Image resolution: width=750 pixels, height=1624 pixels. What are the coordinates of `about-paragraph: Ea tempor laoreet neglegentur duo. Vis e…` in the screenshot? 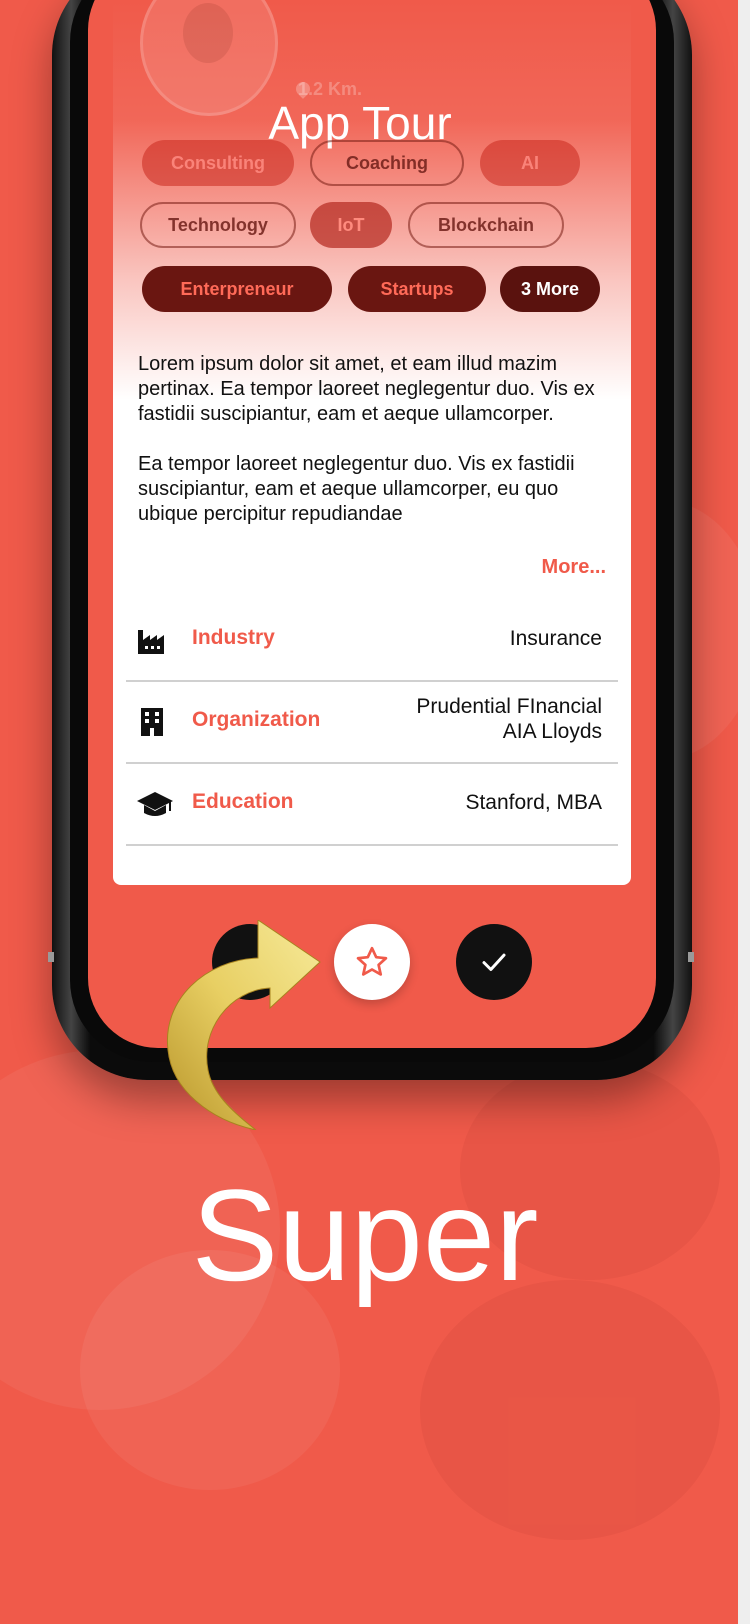 It's located at (356, 489).